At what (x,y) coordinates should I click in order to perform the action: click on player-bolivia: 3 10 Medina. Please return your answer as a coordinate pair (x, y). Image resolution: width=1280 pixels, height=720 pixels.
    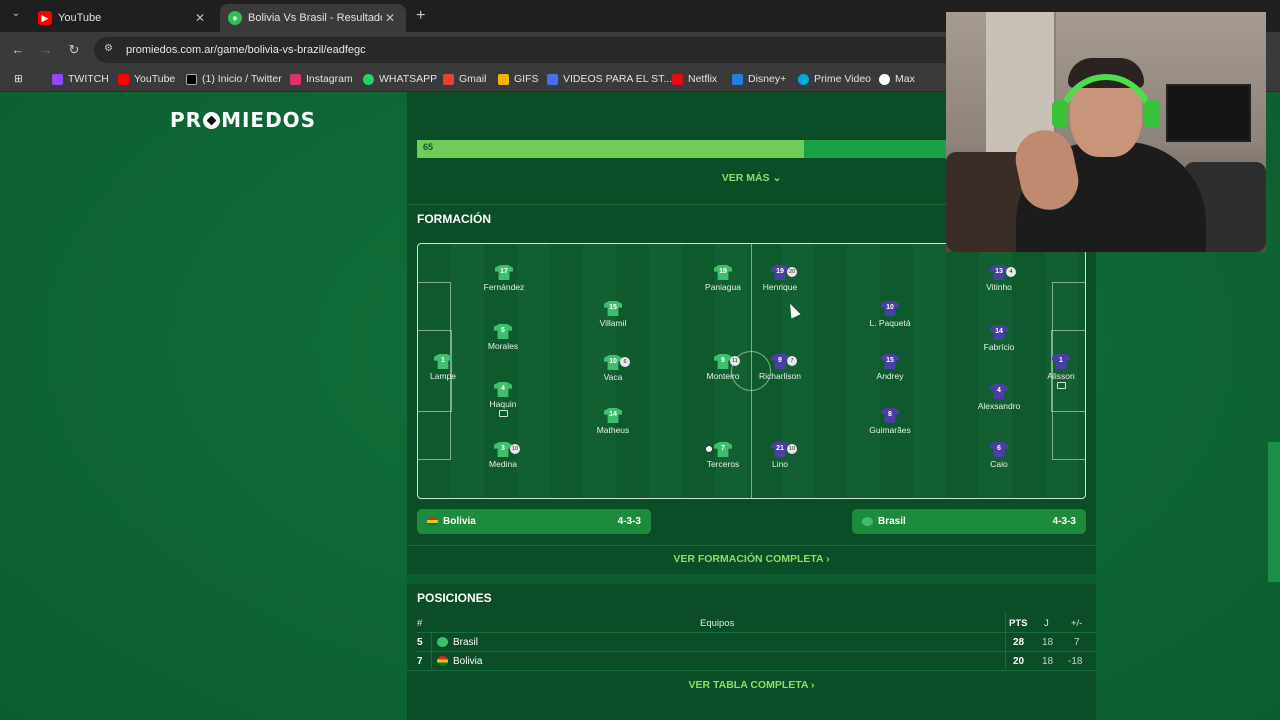
    Looking at the image, I should click on (503, 455).